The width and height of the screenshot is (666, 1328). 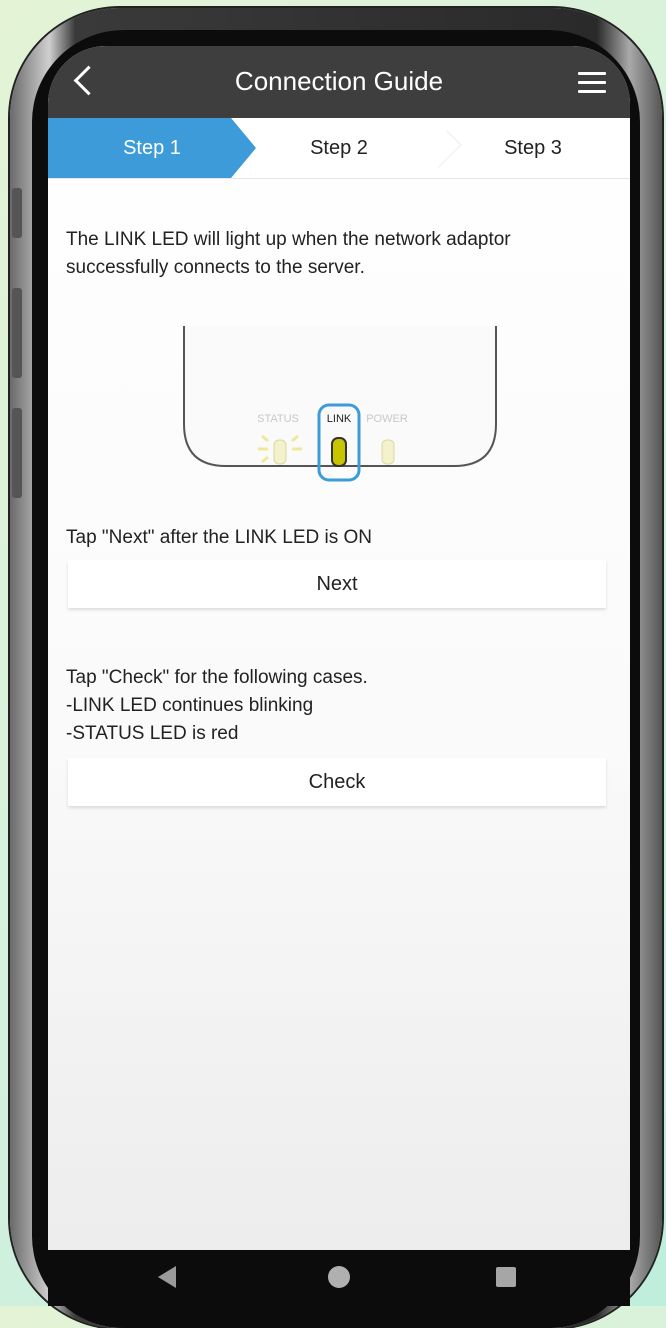 I want to click on step-1-tab: Step 1, so click(x=152, y=148).